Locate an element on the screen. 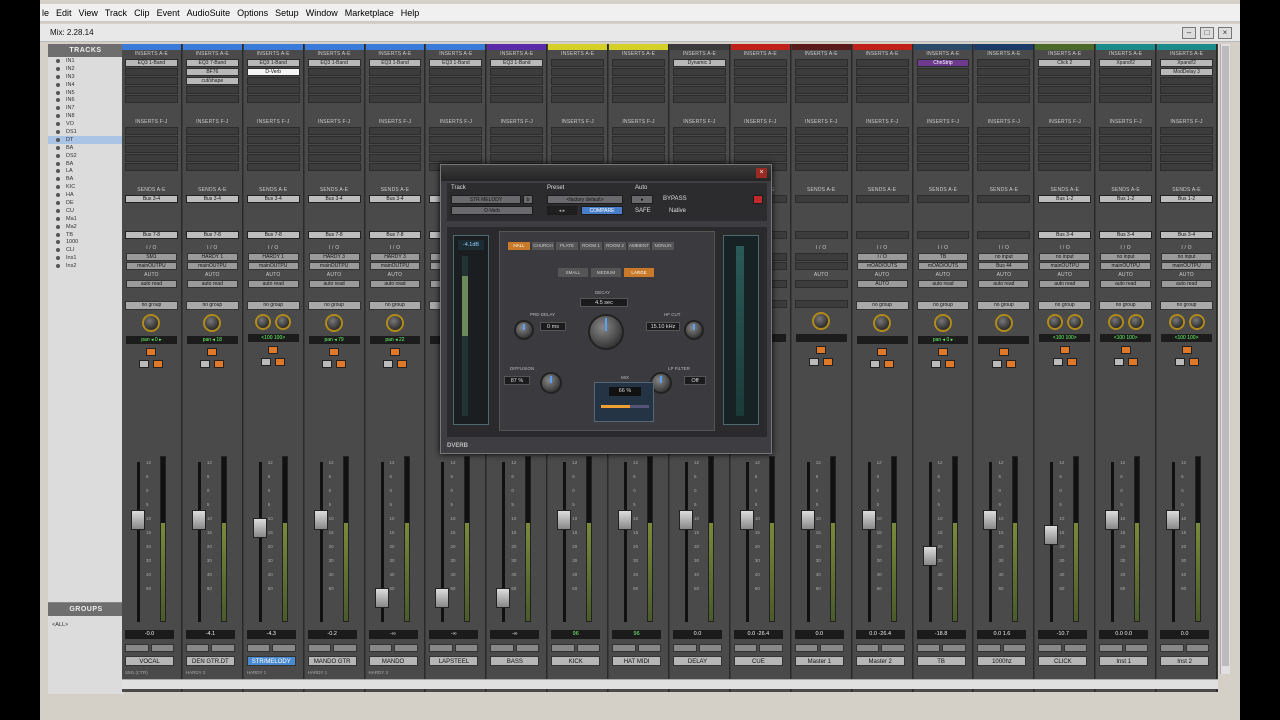 The width and height of the screenshot is (1280, 720). track-list-item: DE is located at coordinates (85, 203).